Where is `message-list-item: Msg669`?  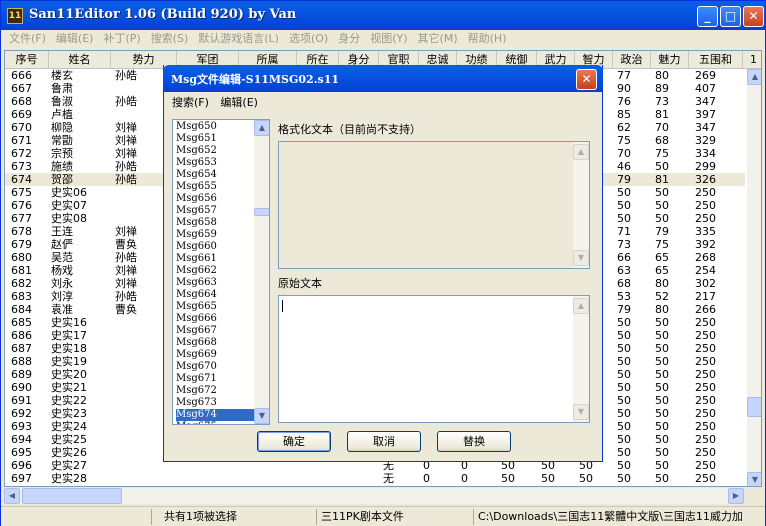 message-list-item: Msg669 is located at coordinates (216, 355).